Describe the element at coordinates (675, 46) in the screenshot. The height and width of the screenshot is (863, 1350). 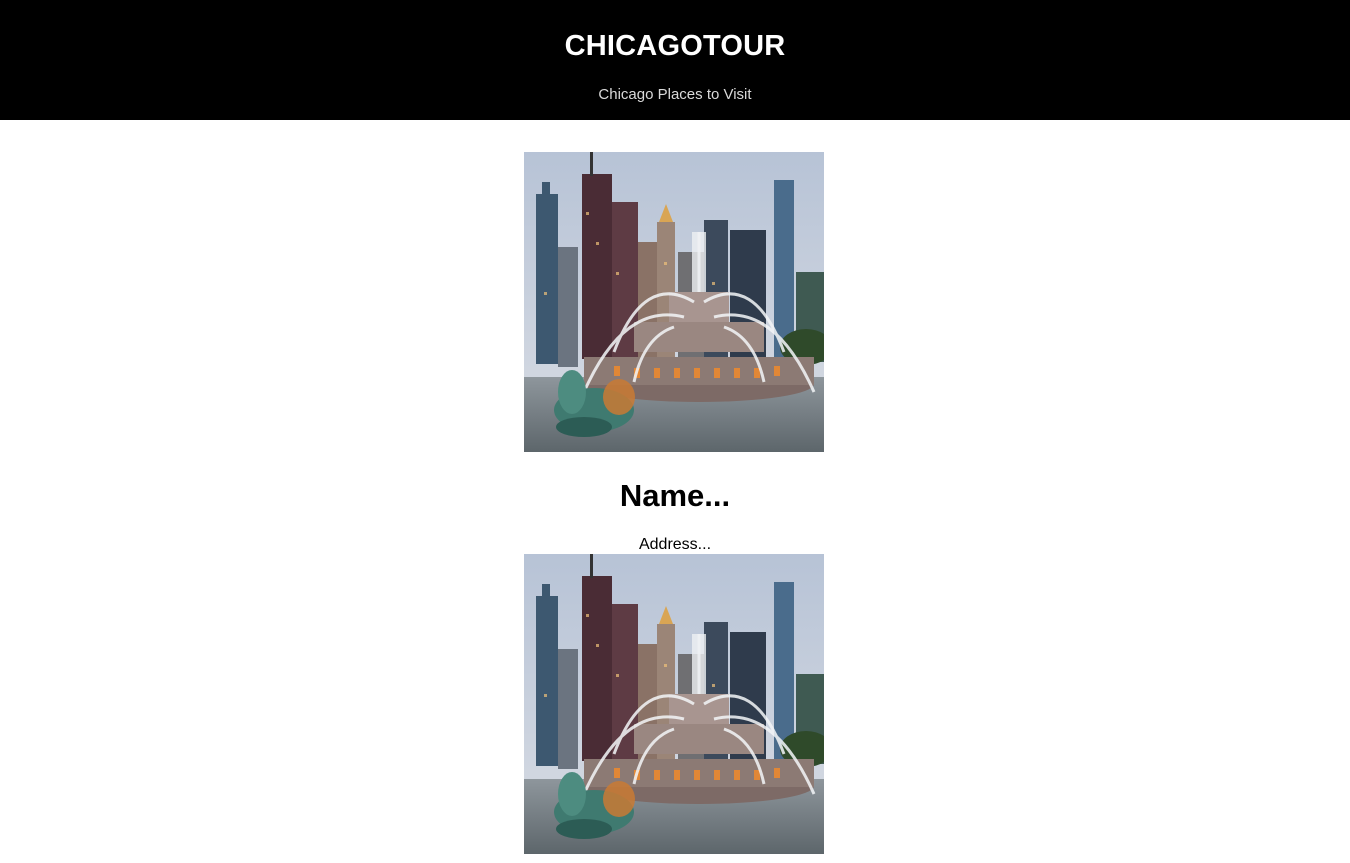
I see `site-title: CHICAGOTOUR` at that location.